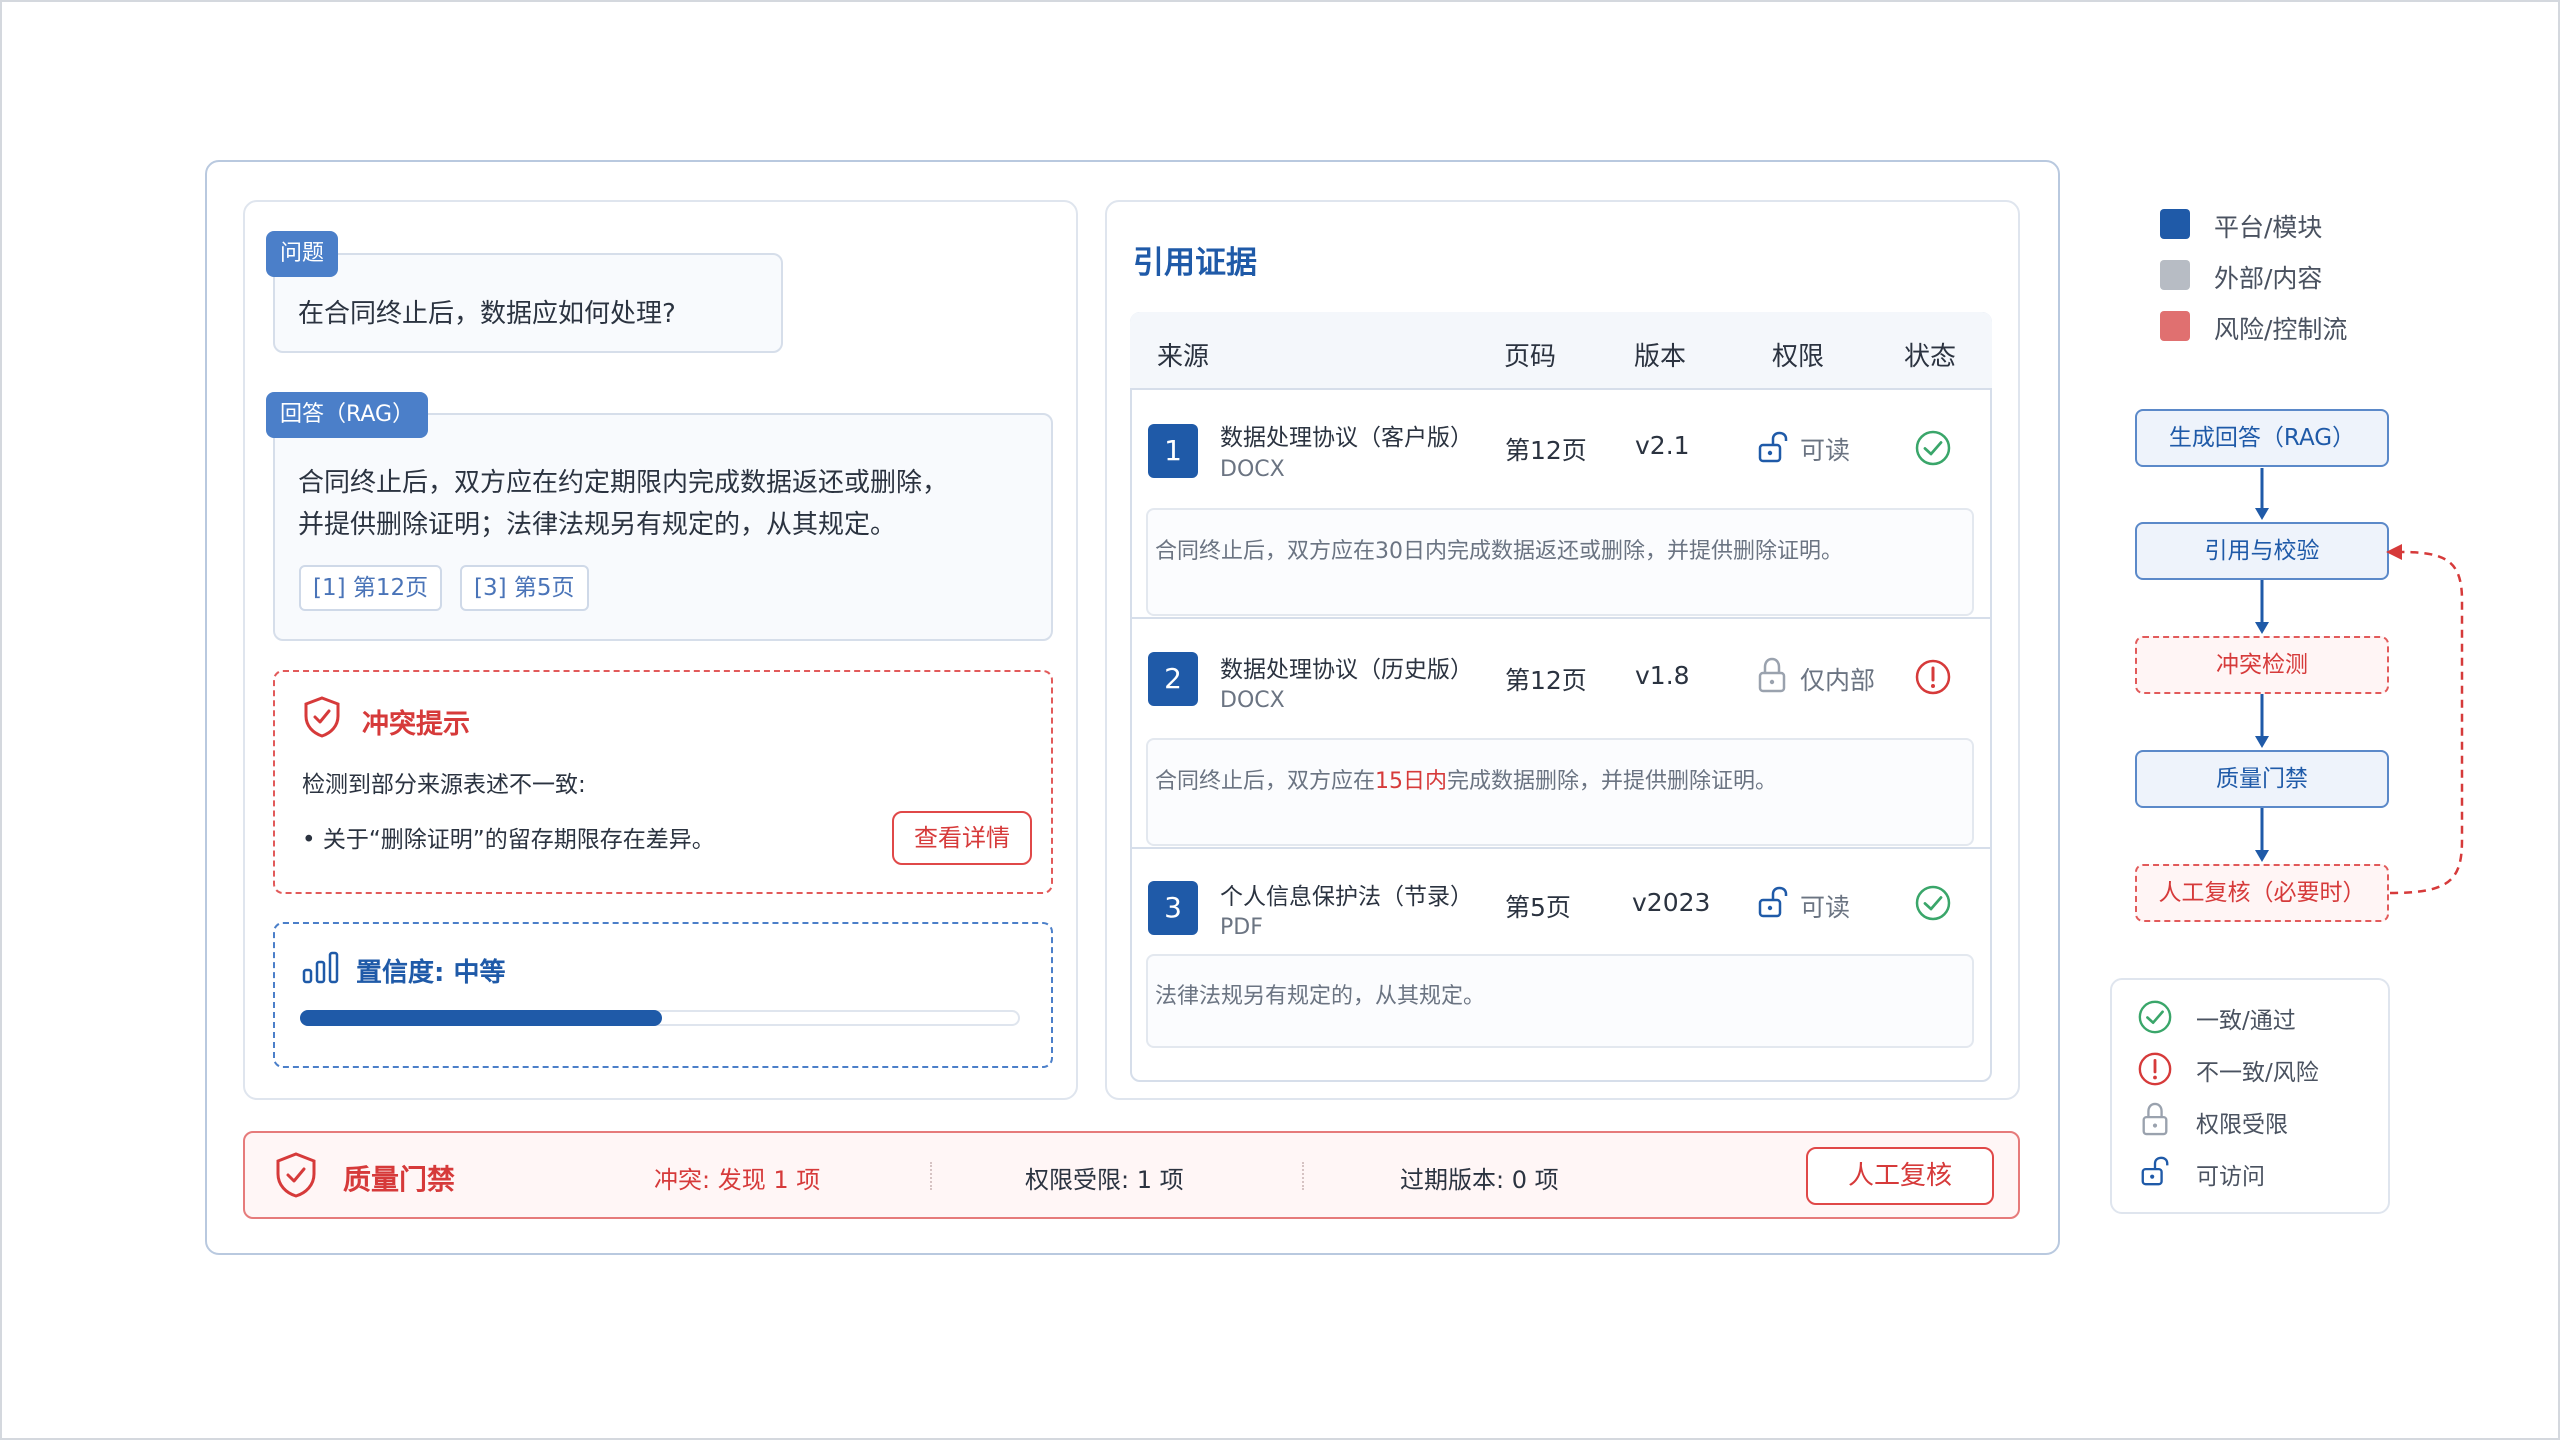 This screenshot has width=2560, height=1440. Describe the element at coordinates (2242, 1125) in the screenshot. I see `status-legend-restricted: 权限受限` at that location.